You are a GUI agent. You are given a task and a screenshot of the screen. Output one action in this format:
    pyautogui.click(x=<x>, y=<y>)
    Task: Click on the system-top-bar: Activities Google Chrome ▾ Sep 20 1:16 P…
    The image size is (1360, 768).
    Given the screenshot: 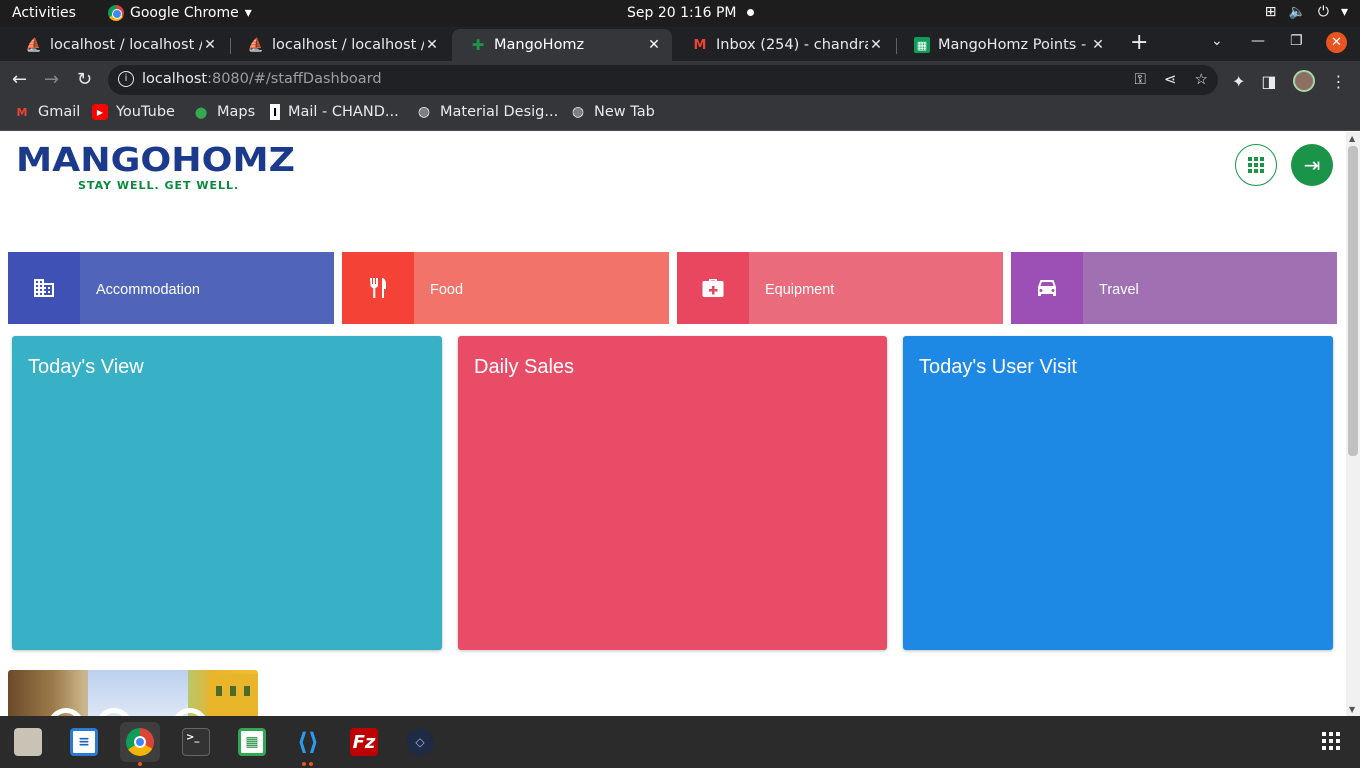 What is the action you would take?
    pyautogui.click(x=680, y=13)
    